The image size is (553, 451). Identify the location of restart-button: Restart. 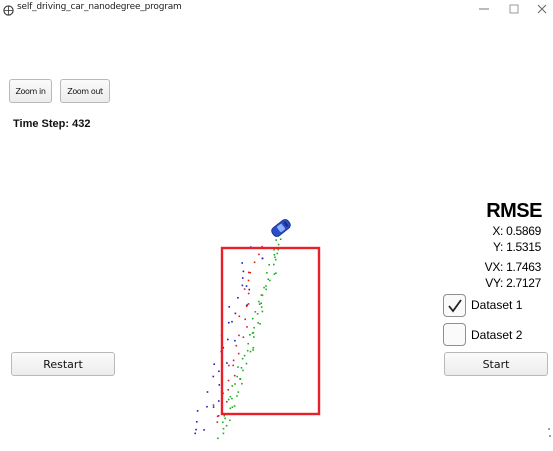
(63, 364).